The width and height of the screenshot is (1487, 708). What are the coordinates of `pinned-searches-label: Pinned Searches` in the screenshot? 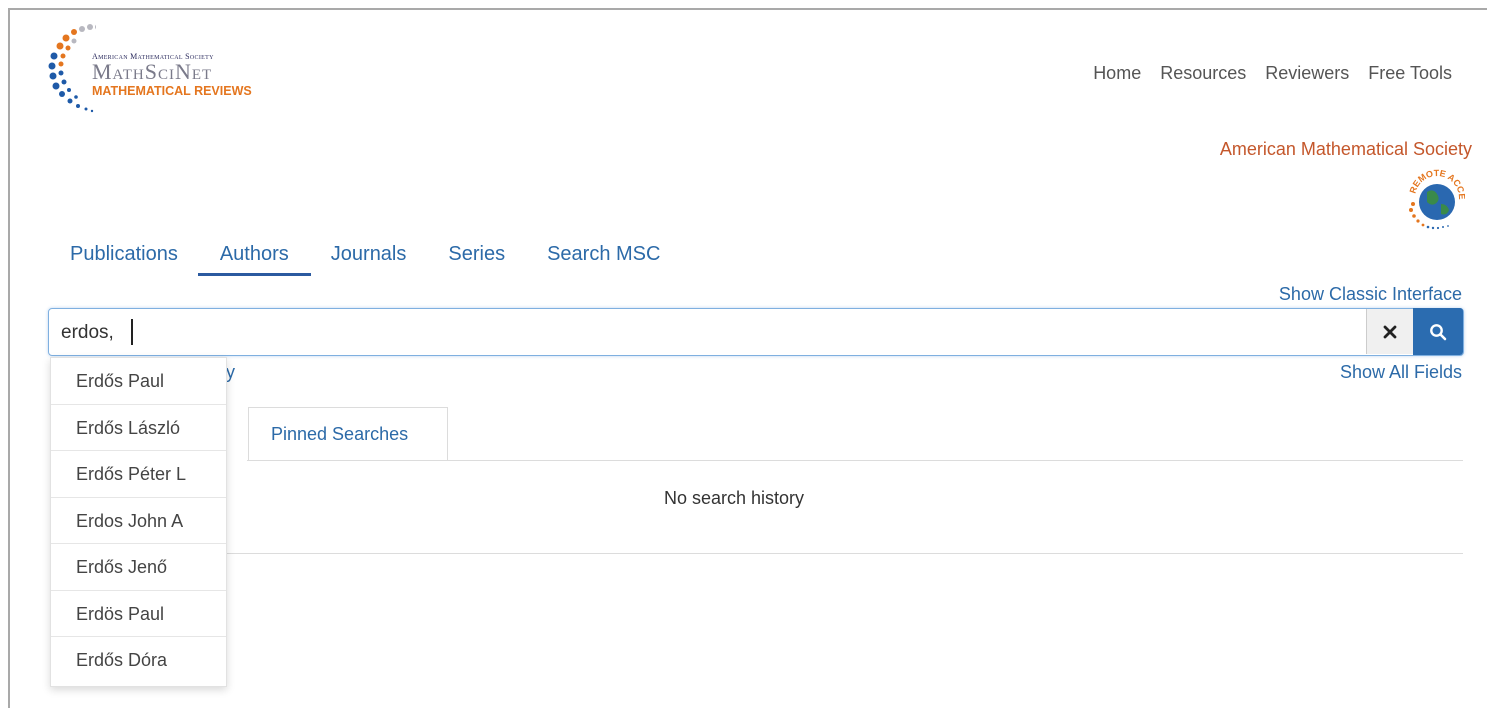 It's located at (339, 434).